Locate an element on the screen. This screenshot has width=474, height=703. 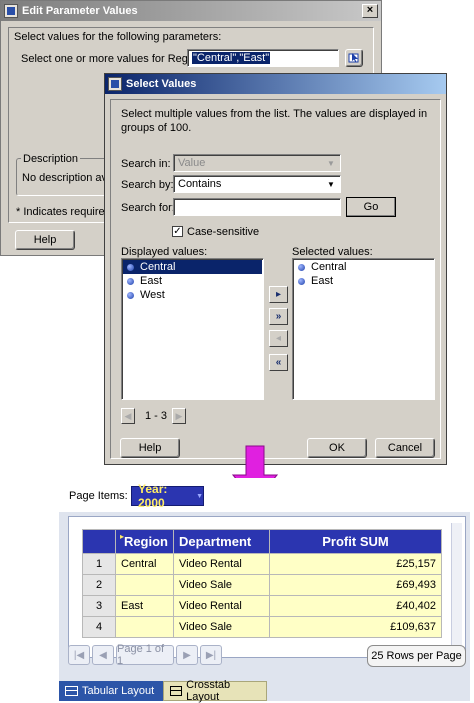
column-header-department: Department is located at coordinates (221, 541).